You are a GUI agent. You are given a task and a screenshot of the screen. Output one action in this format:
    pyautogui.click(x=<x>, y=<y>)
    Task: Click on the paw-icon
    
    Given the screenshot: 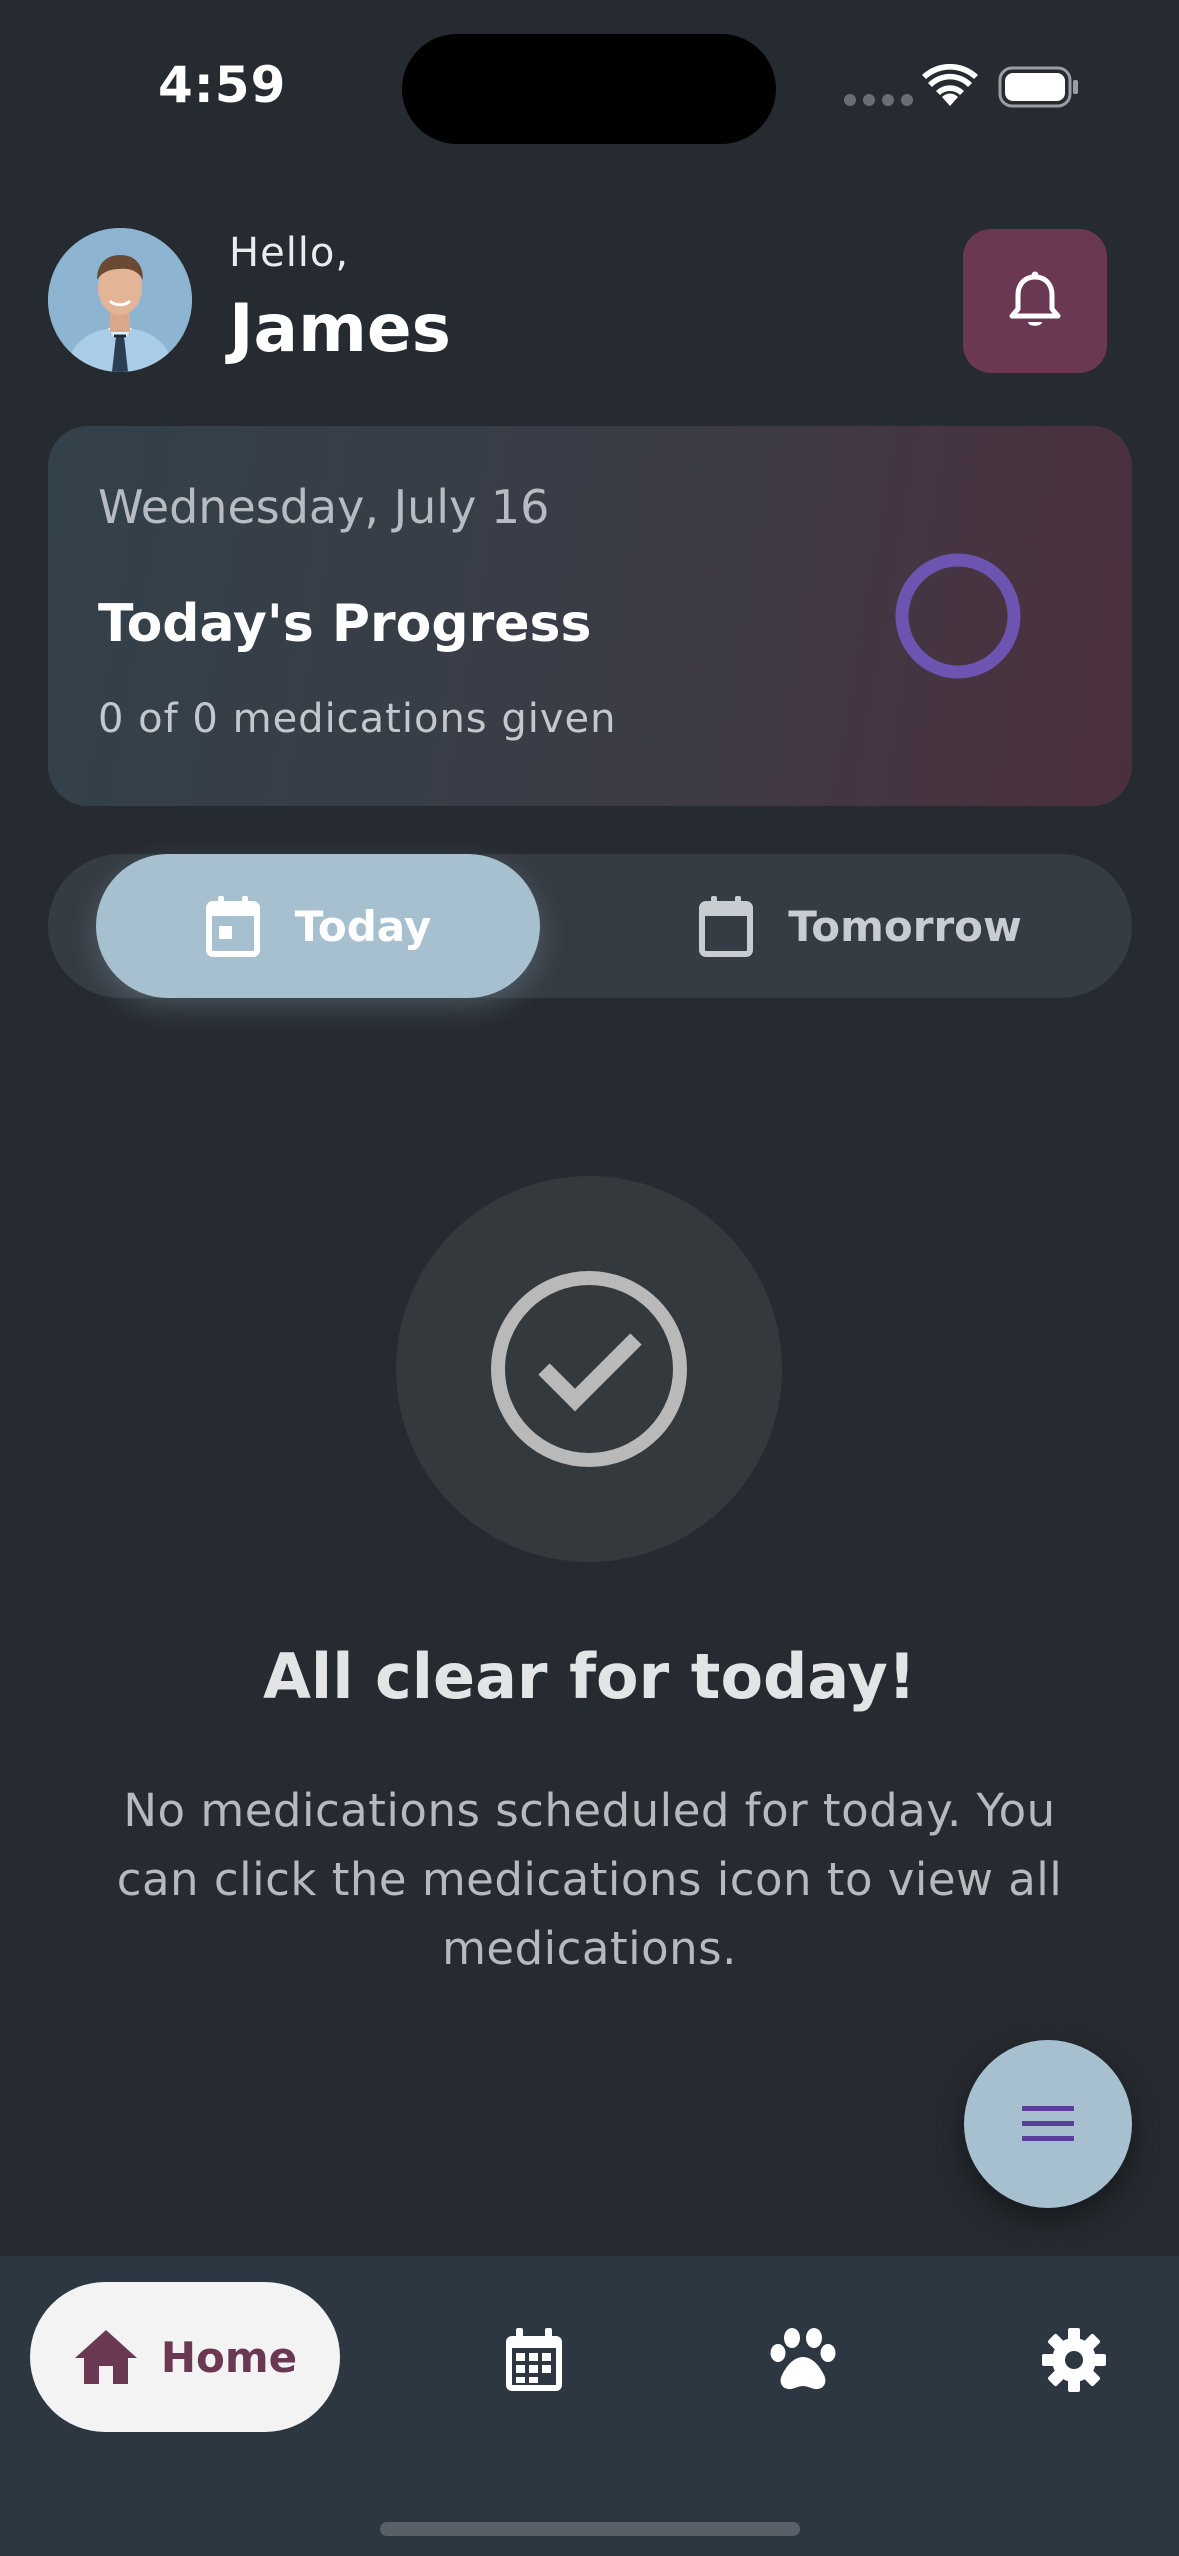 What is the action you would take?
    pyautogui.click(x=803, y=2359)
    